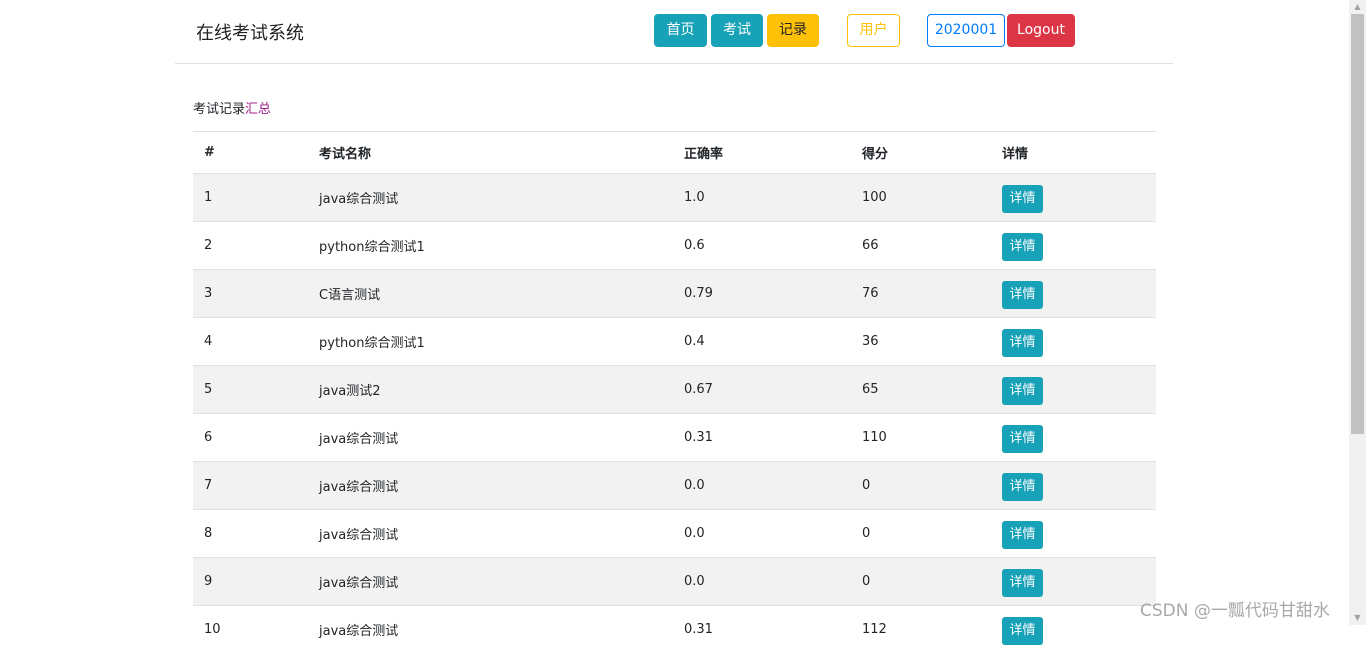 The width and height of the screenshot is (1366, 654). I want to click on col-num-header: #, so click(250, 152).